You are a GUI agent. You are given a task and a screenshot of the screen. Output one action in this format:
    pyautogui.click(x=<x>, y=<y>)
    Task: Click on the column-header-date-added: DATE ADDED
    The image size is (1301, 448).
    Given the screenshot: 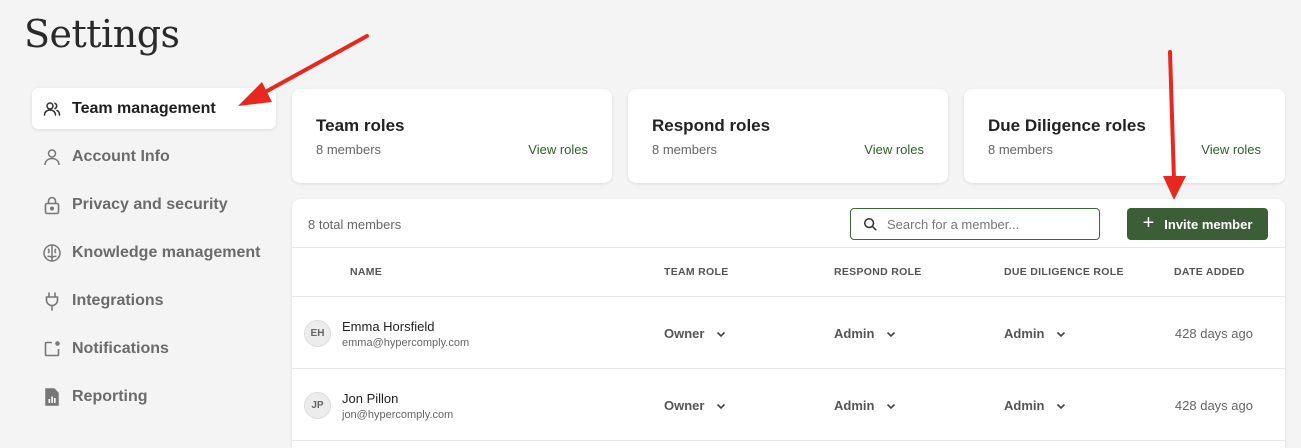 What is the action you would take?
    pyautogui.click(x=1209, y=272)
    